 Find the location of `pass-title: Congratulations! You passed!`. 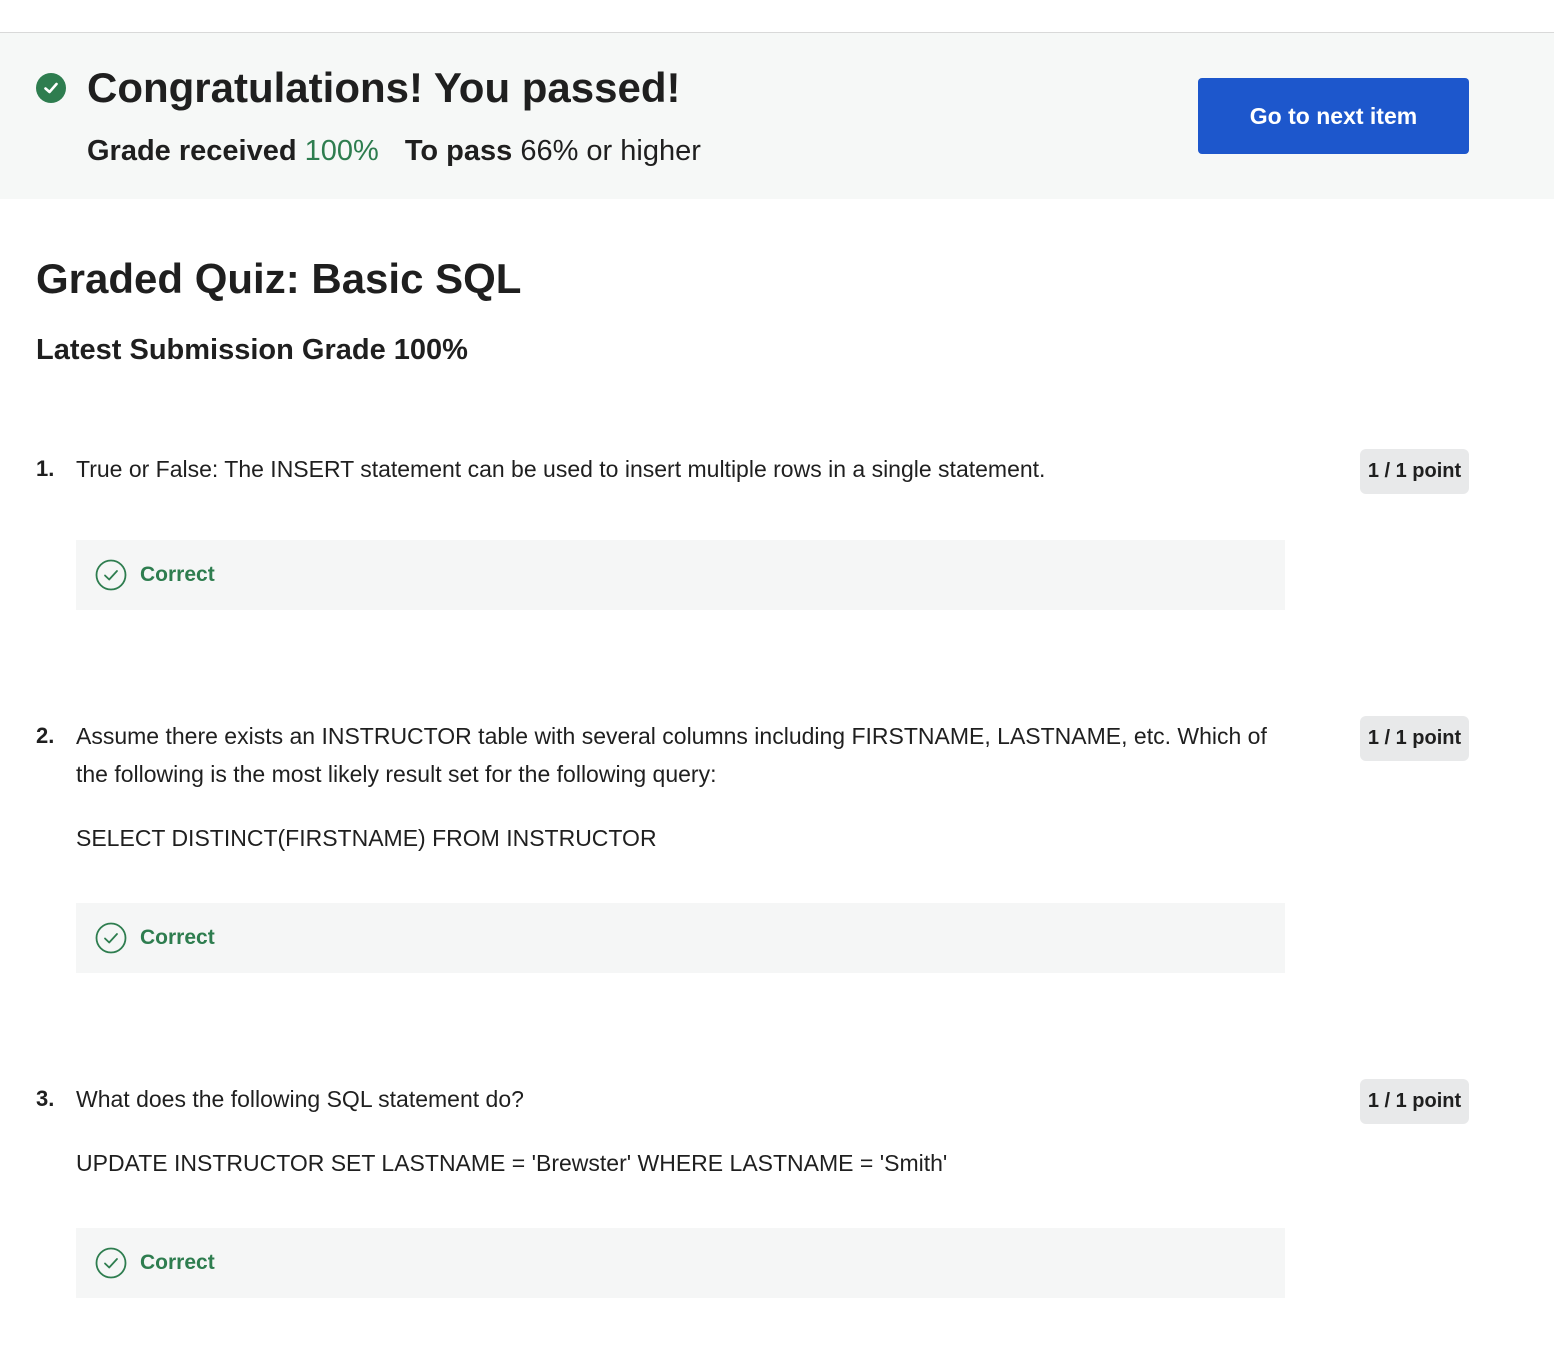

pass-title: Congratulations! You passed! is located at coordinates (384, 87).